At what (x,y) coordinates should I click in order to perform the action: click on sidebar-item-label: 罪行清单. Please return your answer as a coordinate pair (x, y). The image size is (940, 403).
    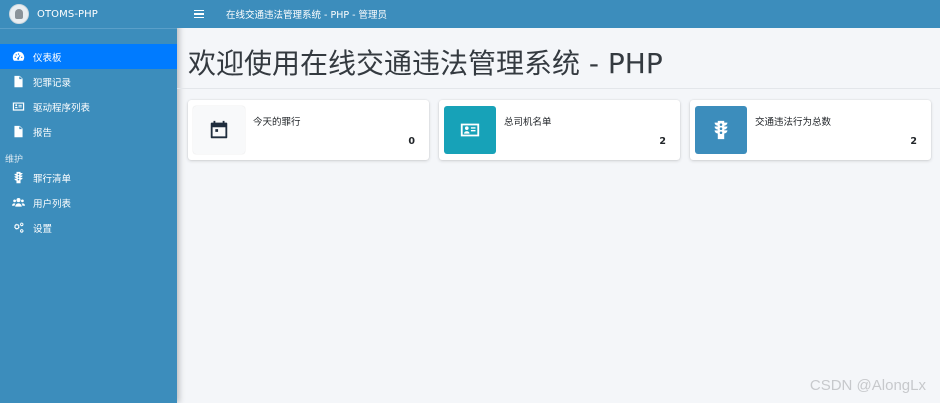
    Looking at the image, I should click on (52, 179).